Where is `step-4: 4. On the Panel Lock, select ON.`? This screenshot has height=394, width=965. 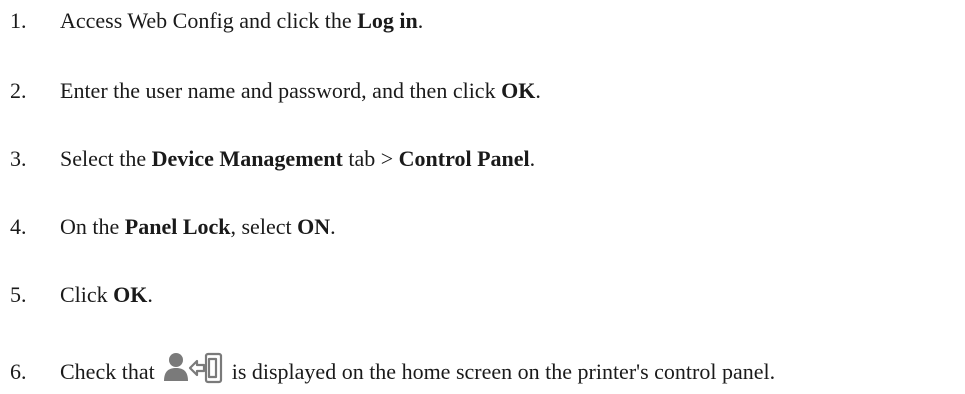 step-4: 4. On the Panel Lock, select ON. is located at coordinates (487, 227).